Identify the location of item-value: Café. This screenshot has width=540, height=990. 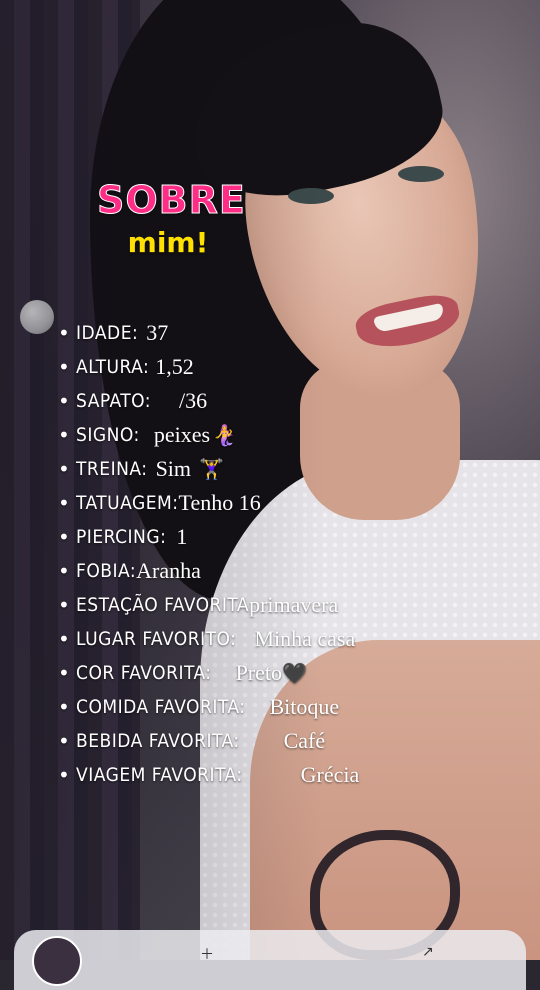
(304, 740).